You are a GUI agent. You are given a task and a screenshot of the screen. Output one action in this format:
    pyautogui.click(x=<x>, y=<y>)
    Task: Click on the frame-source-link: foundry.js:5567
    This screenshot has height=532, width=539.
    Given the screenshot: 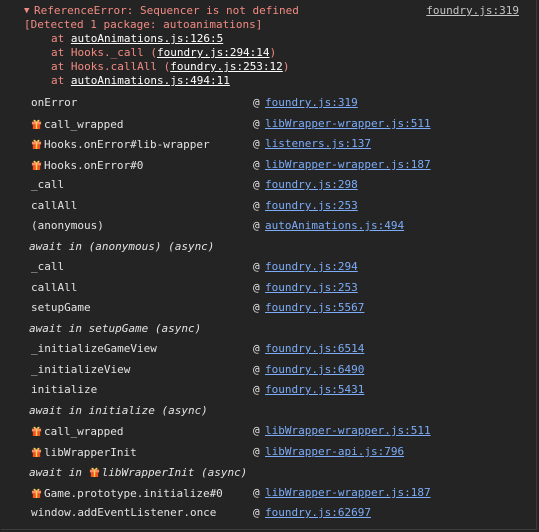 What is the action you would take?
    pyautogui.click(x=314, y=308)
    